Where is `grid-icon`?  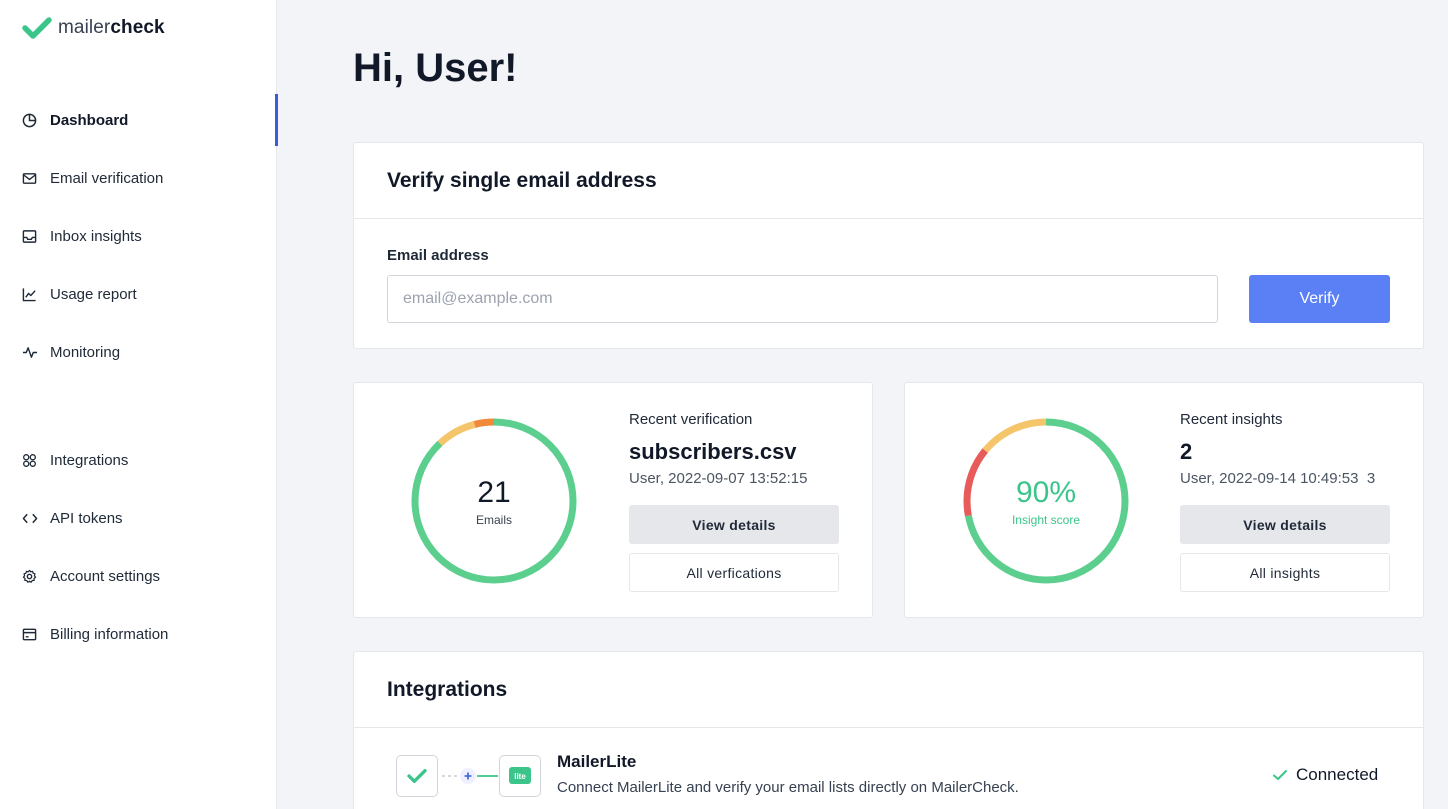 grid-icon is located at coordinates (29, 460).